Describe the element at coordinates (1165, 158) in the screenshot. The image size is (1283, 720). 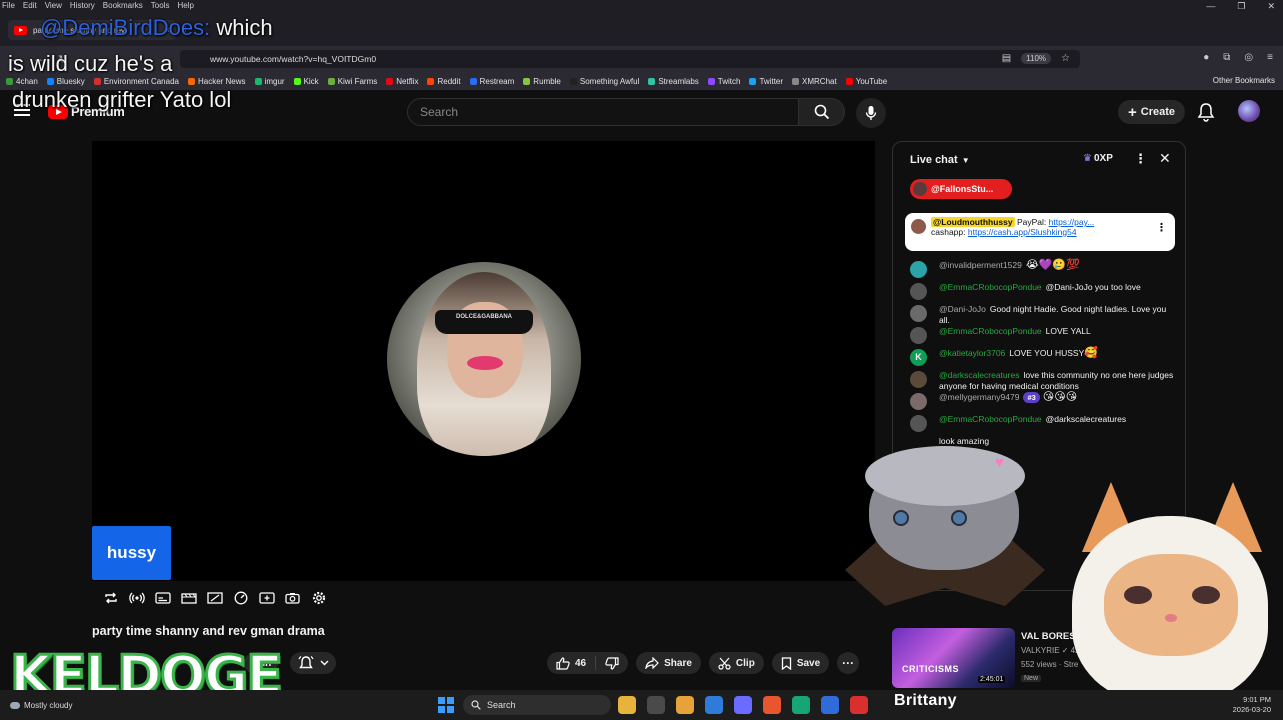
I see `chat-close-icon: ✕` at that location.